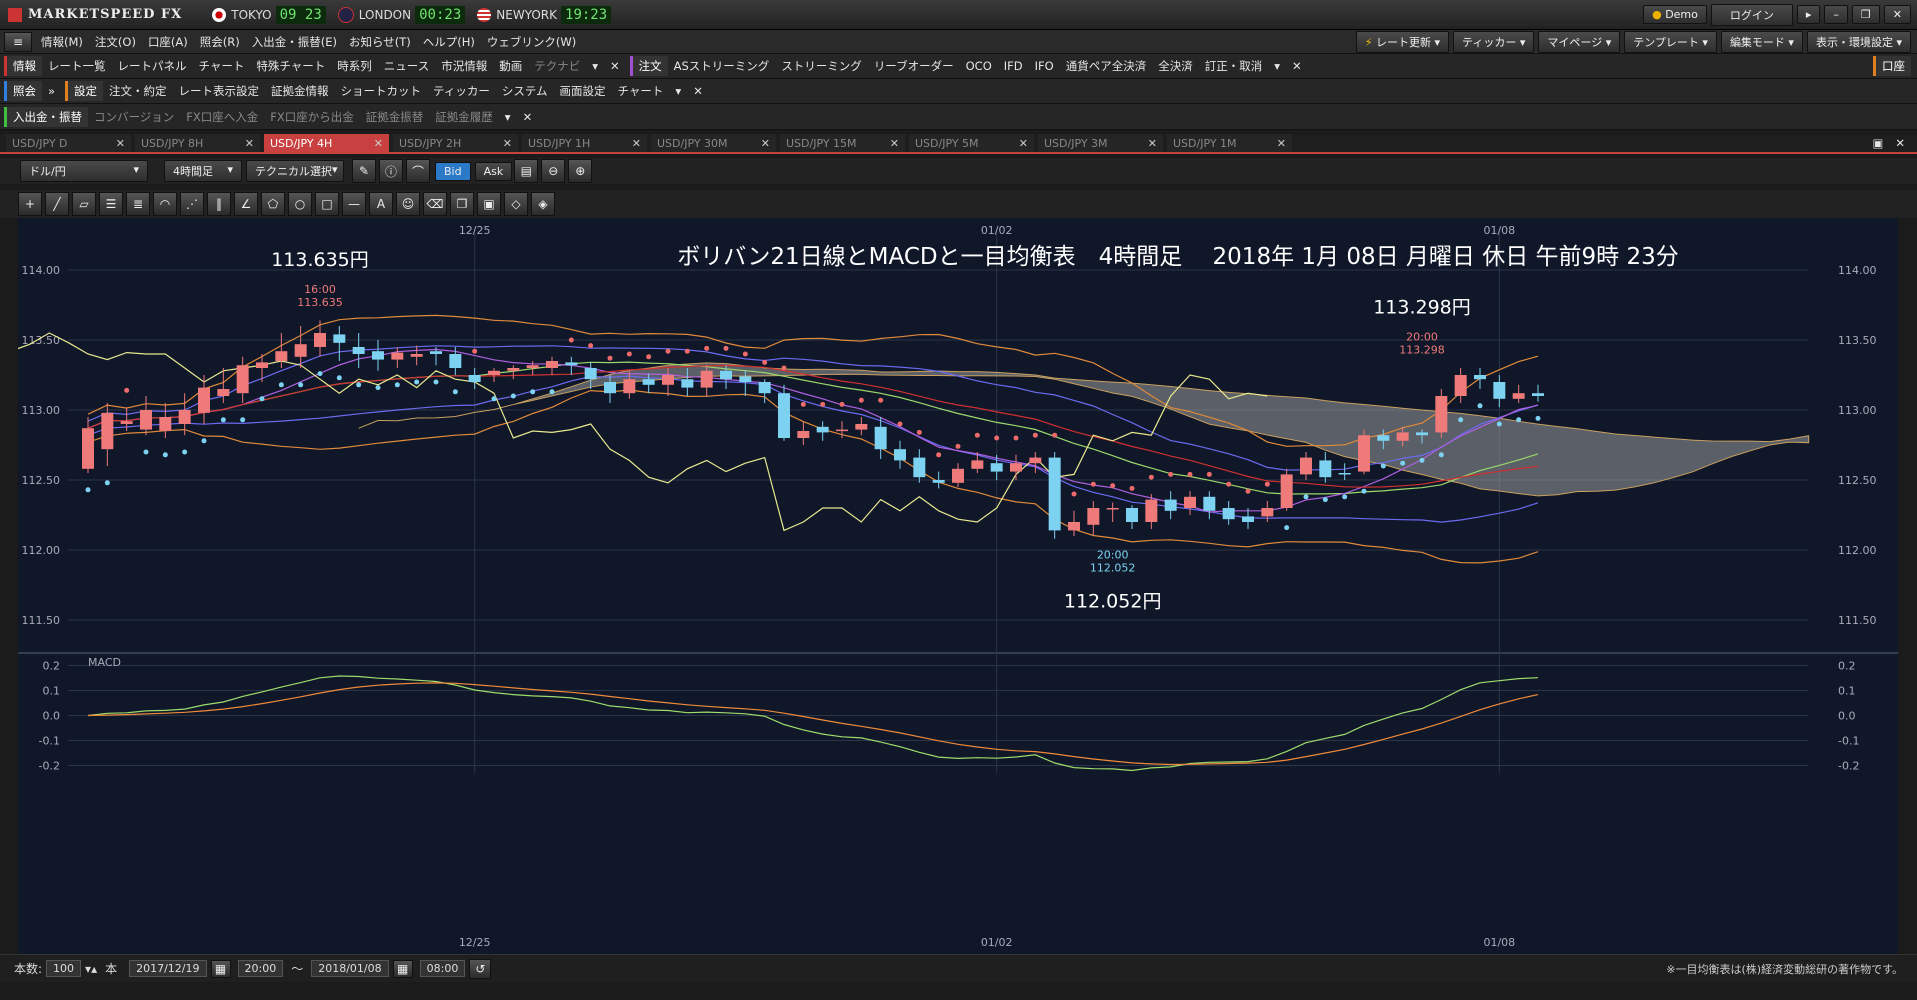  What do you see at coordinates (246, 204) in the screenshot?
I see `angle-icon: ∠` at bounding box center [246, 204].